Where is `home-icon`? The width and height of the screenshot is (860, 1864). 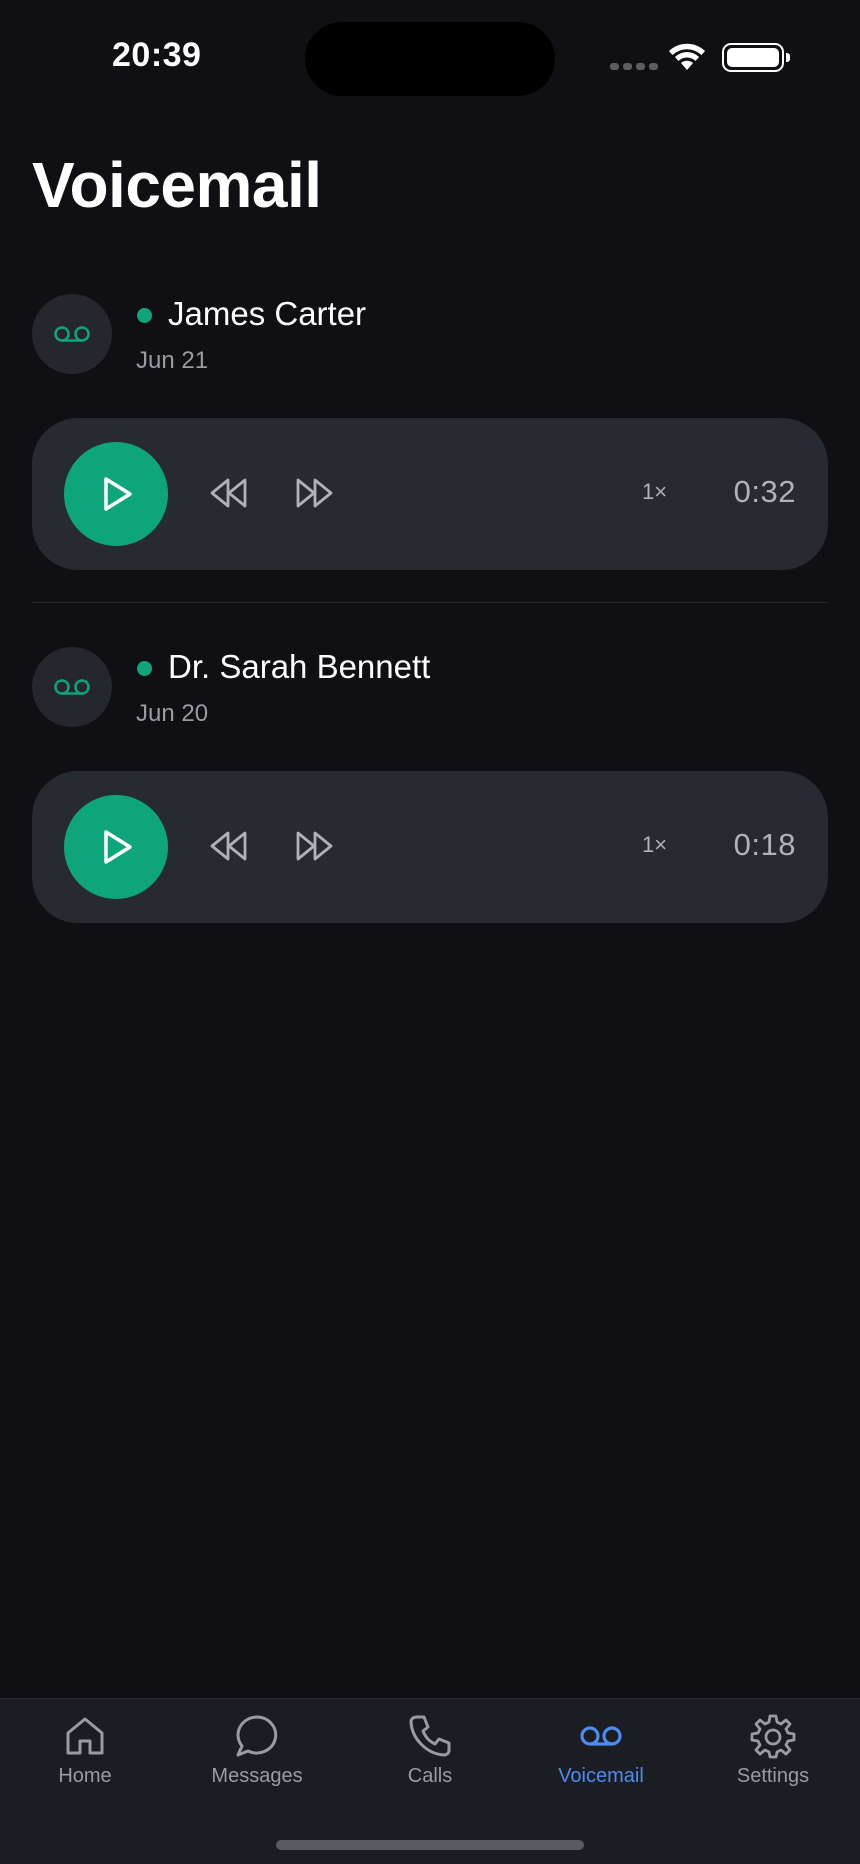 home-icon is located at coordinates (85, 1736).